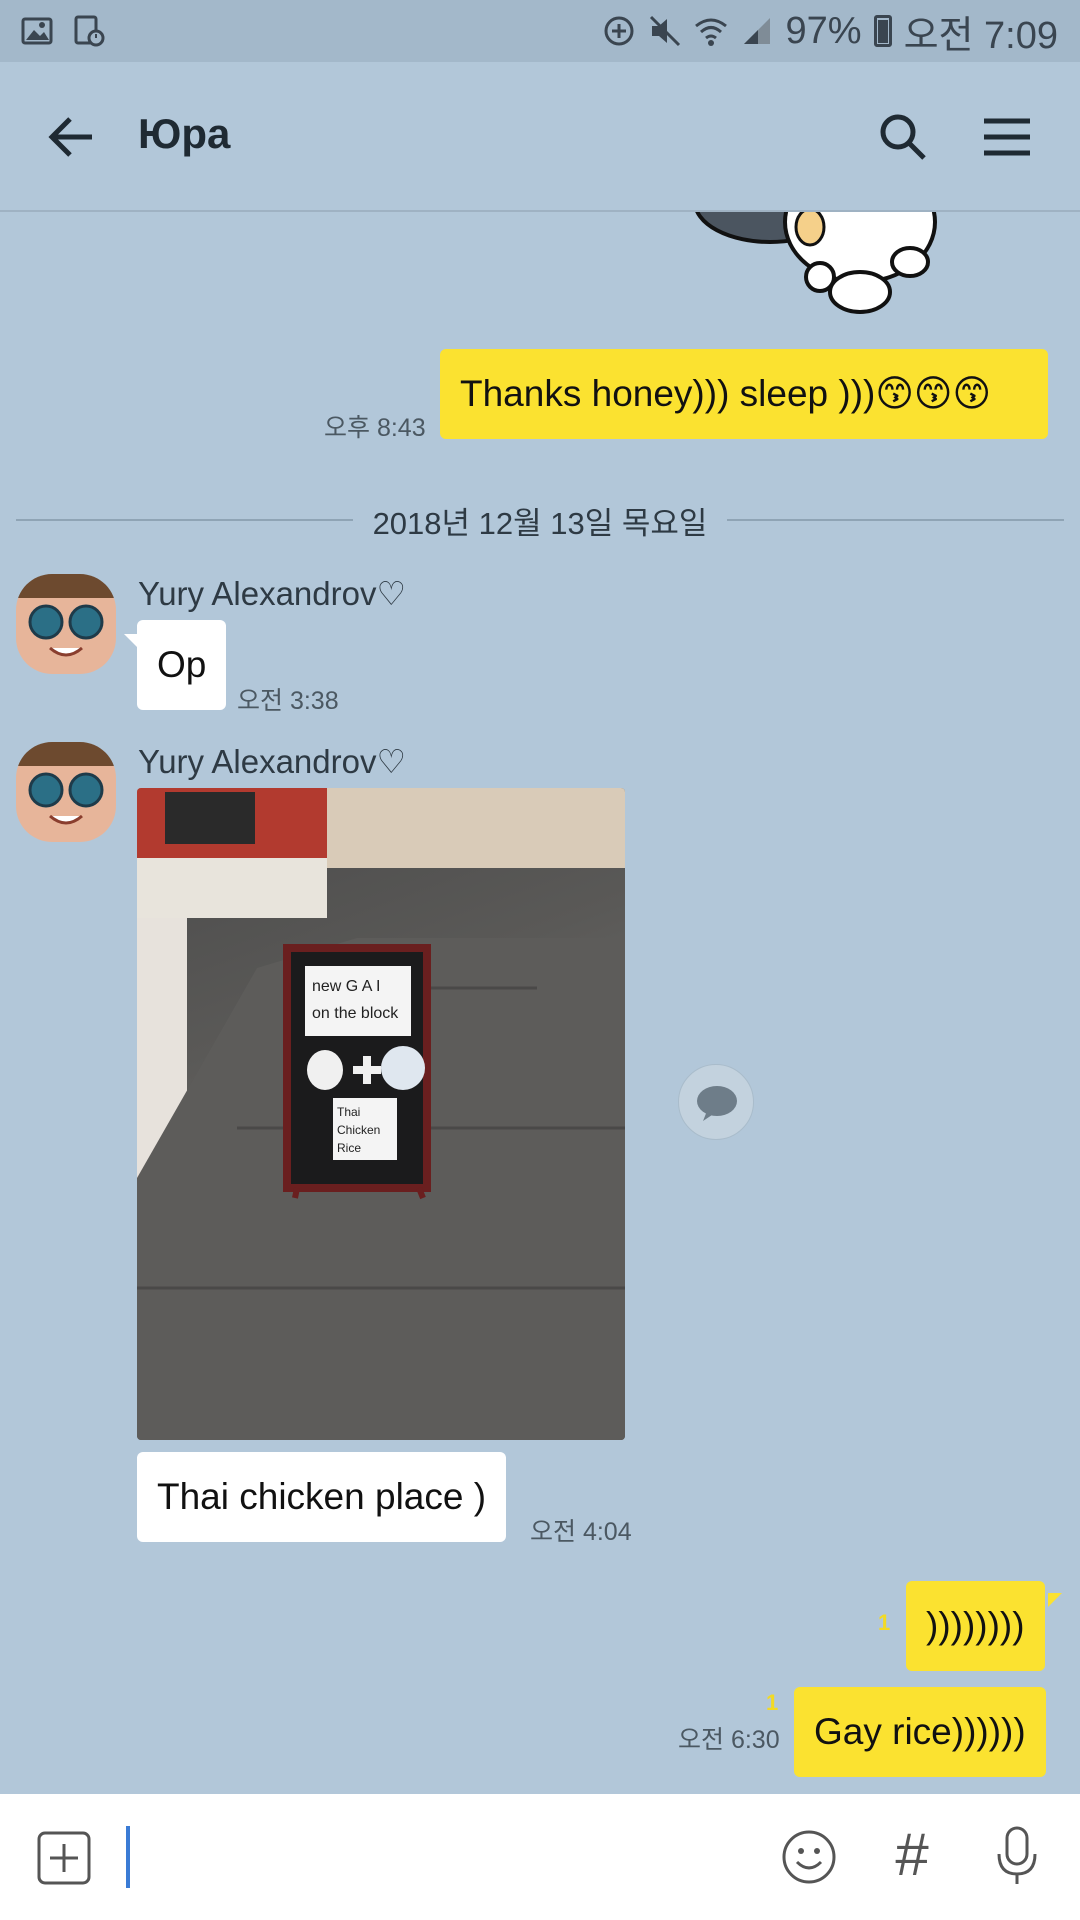 The image size is (1080, 1920). Describe the element at coordinates (73, 137) in the screenshot. I see `back-arrow-icon` at that location.